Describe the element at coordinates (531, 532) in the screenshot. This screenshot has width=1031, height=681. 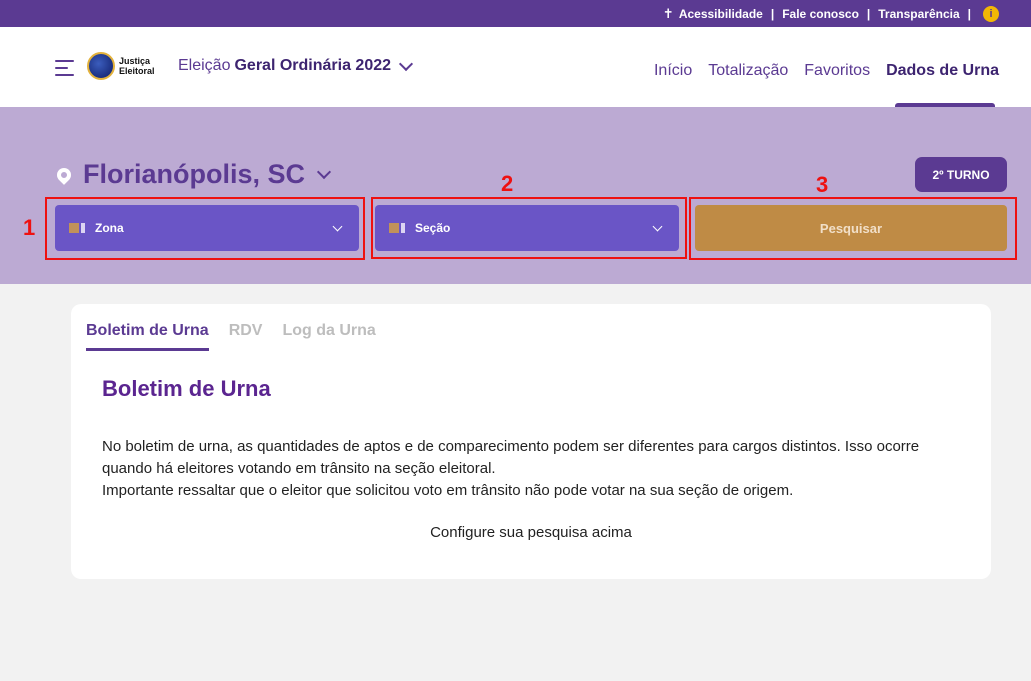
I see `search-hint: Configure sua pesquisa acima` at that location.